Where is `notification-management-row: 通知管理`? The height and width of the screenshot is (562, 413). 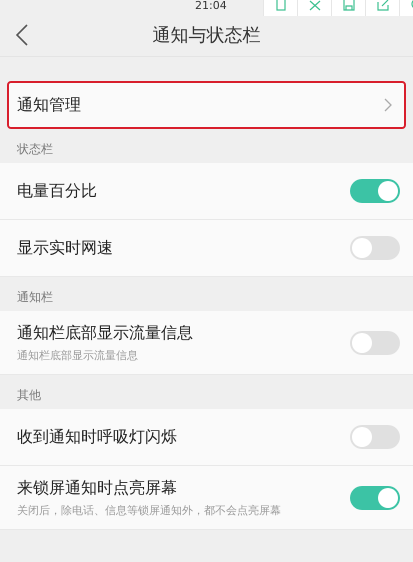 notification-management-row: 通知管理 is located at coordinates (206, 105).